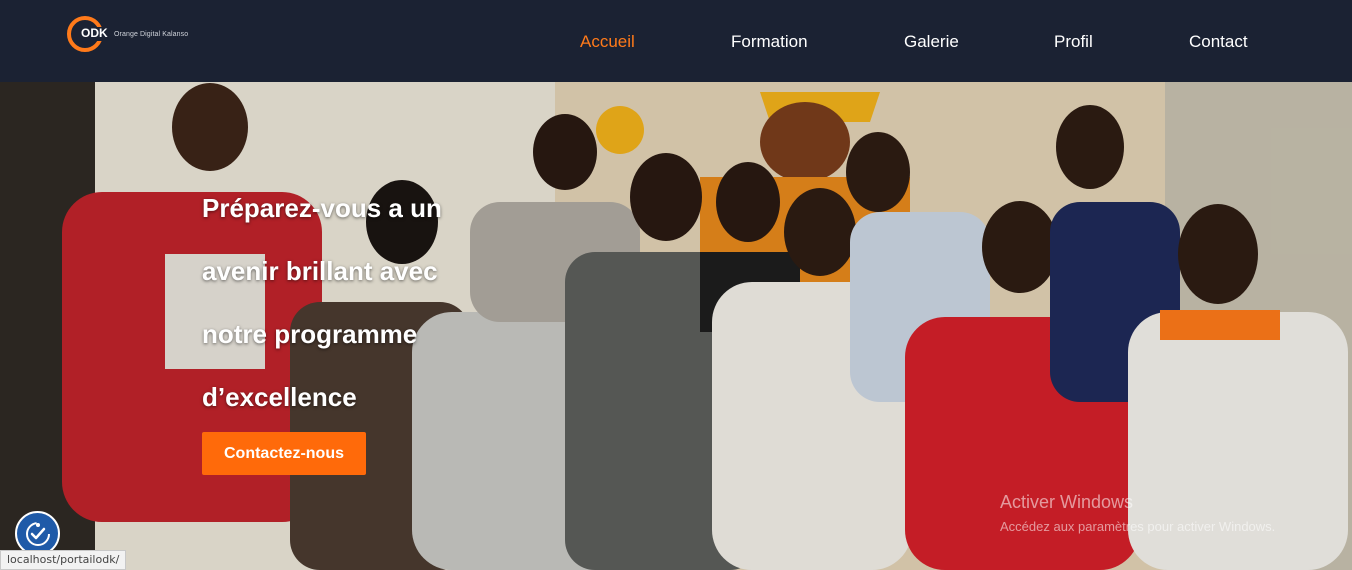 The height and width of the screenshot is (570, 1352). I want to click on hero-title-line: d’excellence, so click(279, 397).